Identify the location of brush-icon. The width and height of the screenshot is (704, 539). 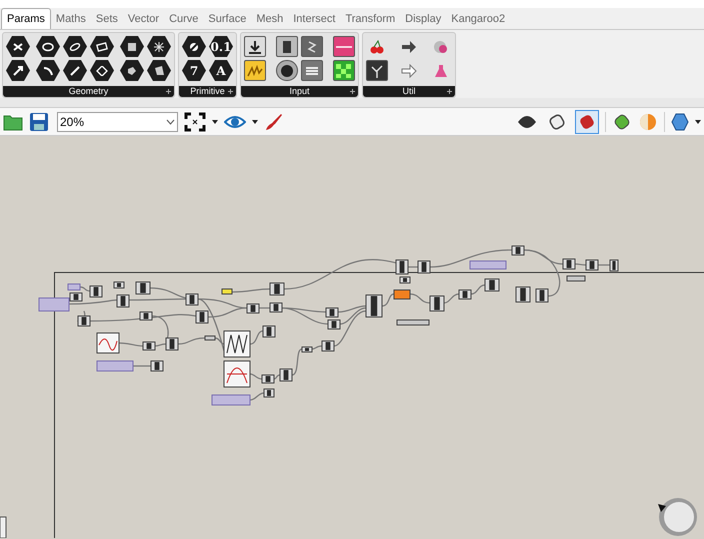
(274, 122).